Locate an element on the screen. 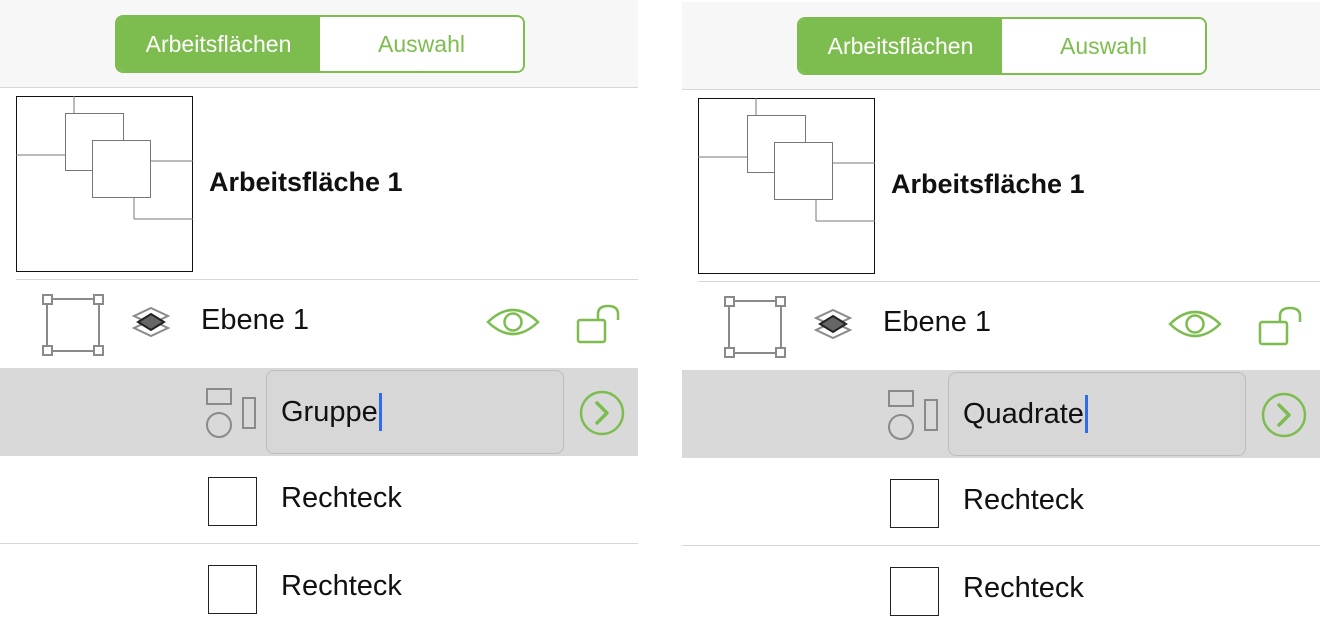 This screenshot has width=1320, height=630. group-name-input: Quadrate is located at coordinates (1097, 414).